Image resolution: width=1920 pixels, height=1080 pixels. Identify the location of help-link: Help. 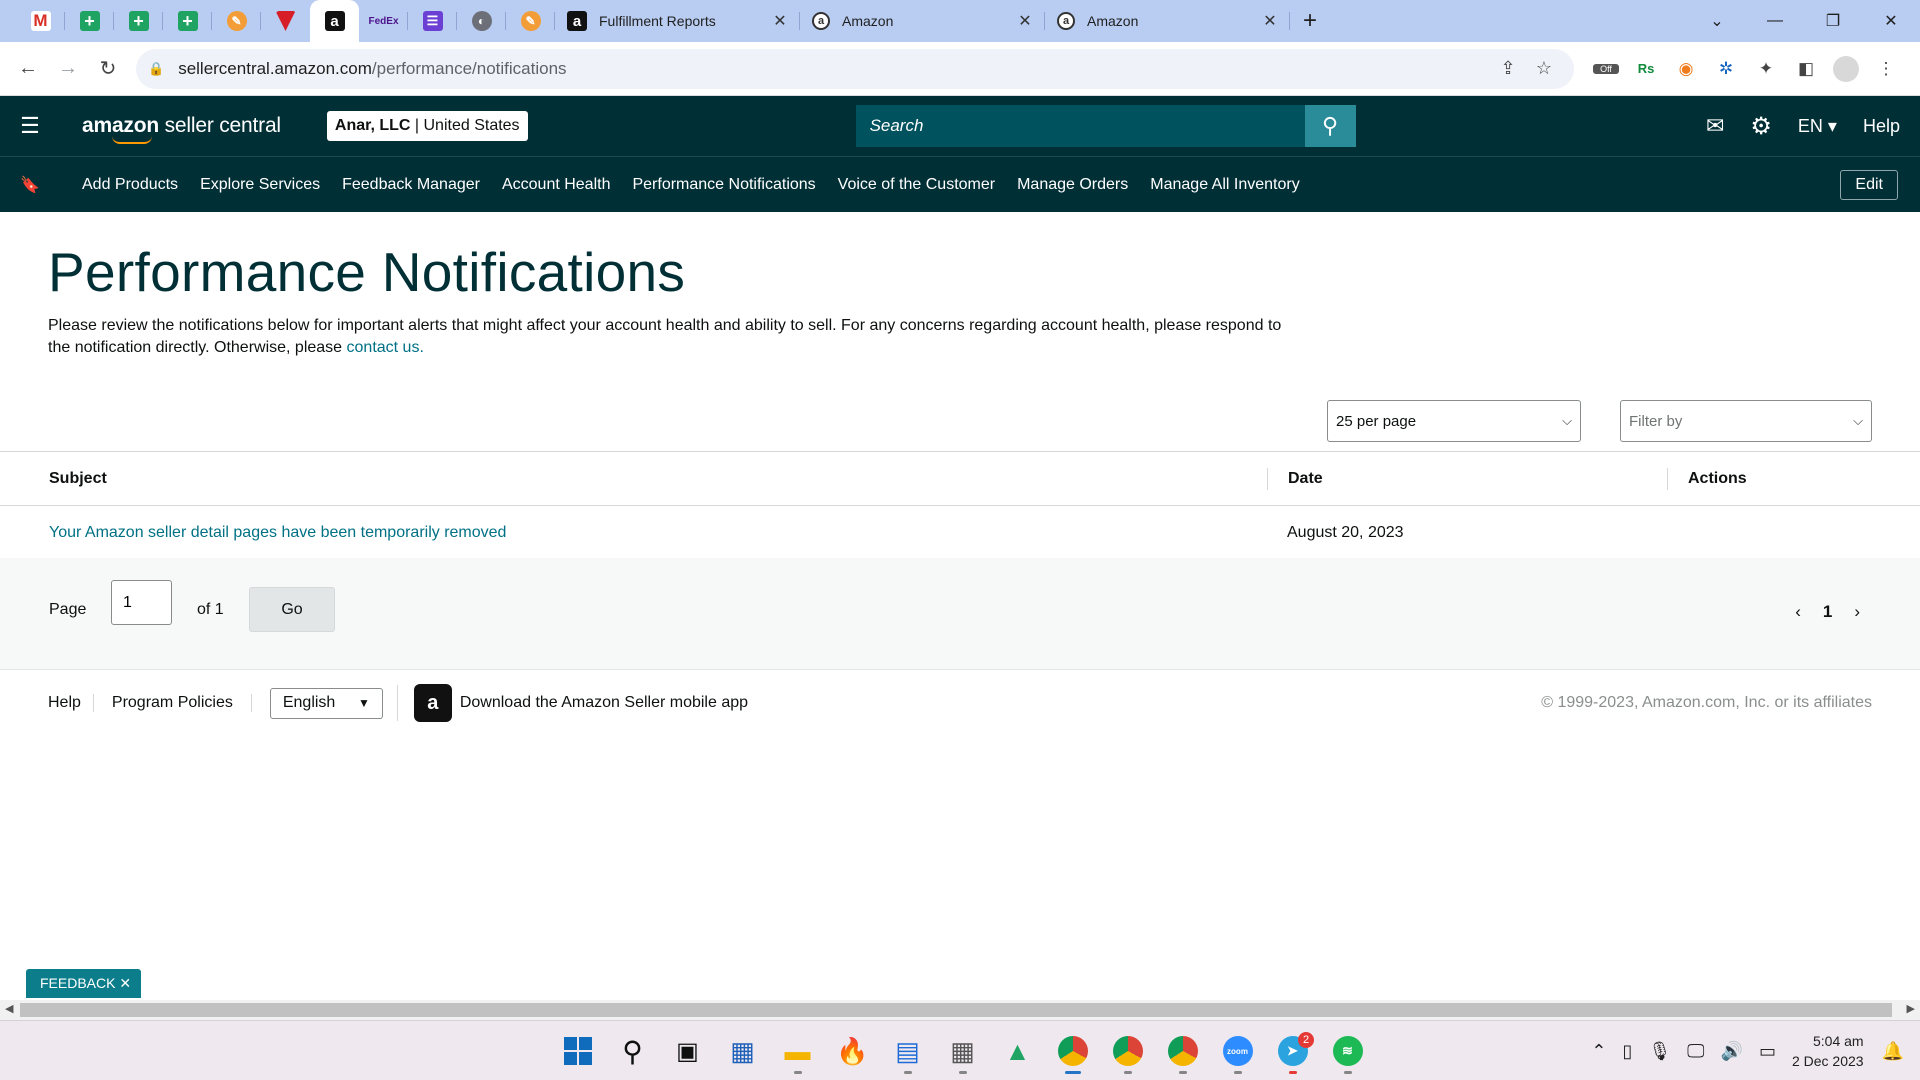
(1881, 126).